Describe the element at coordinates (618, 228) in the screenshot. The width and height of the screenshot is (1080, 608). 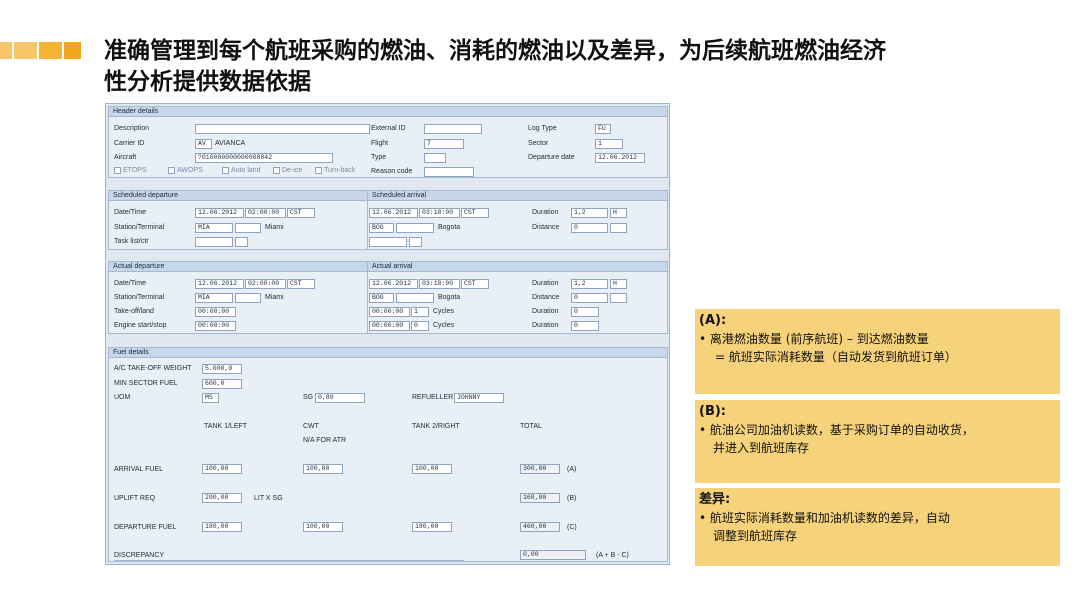
I see `sched-distance-unit-field` at that location.